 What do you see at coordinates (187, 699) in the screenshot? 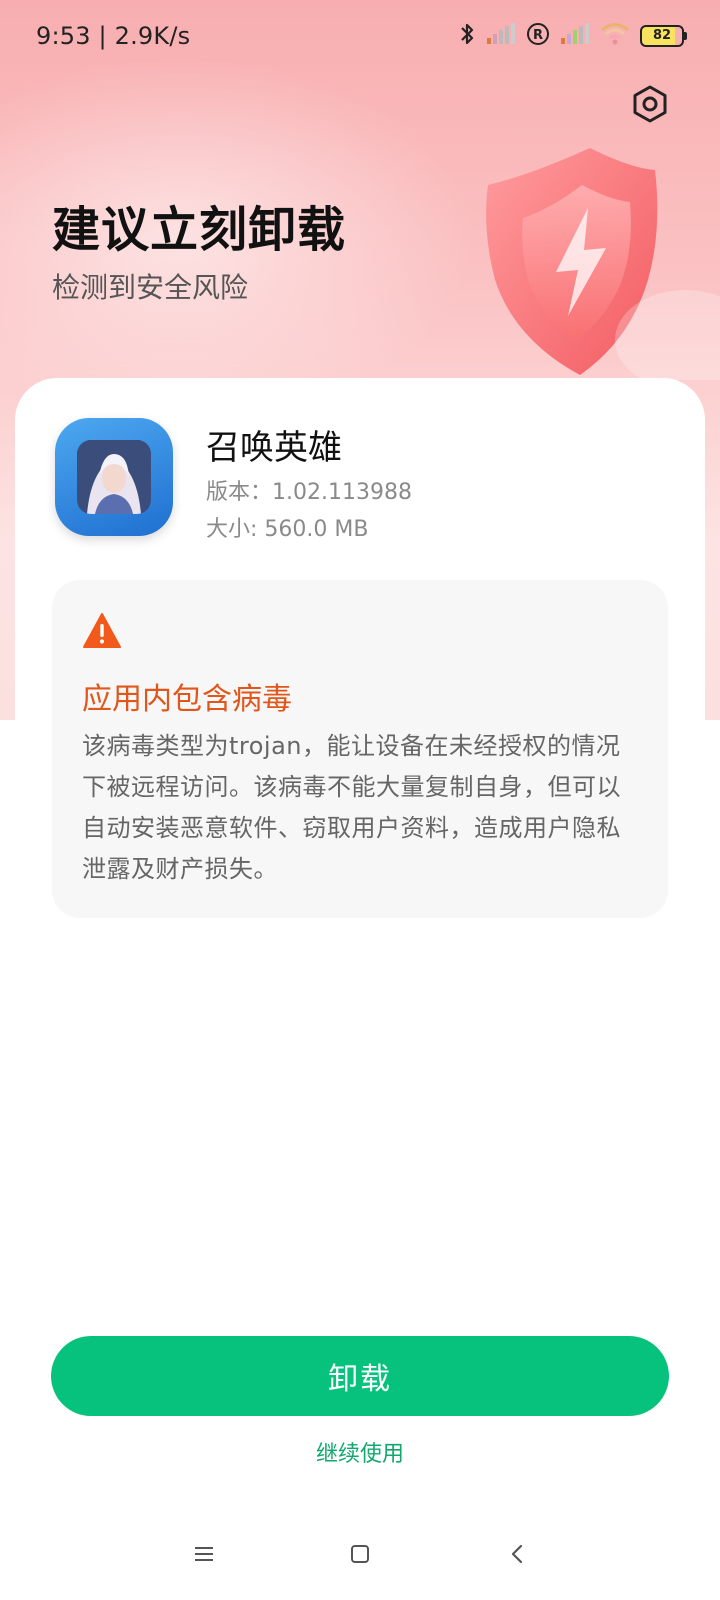
I see `warning-title: 应用内包含病毒` at bounding box center [187, 699].